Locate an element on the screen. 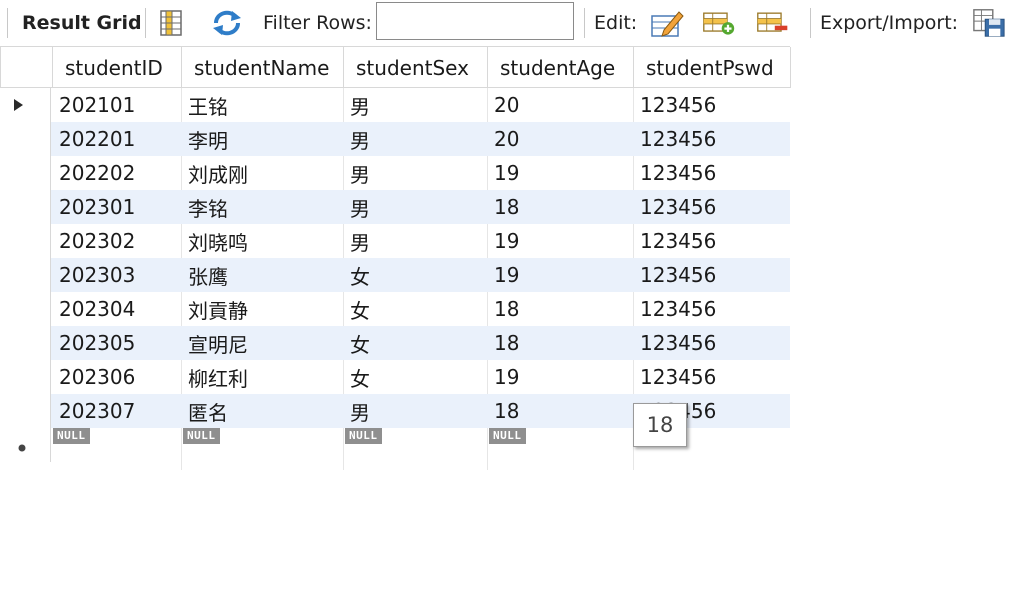 The height and width of the screenshot is (608, 1024). filter-rows-label: Filter Rows: is located at coordinates (317, 23).